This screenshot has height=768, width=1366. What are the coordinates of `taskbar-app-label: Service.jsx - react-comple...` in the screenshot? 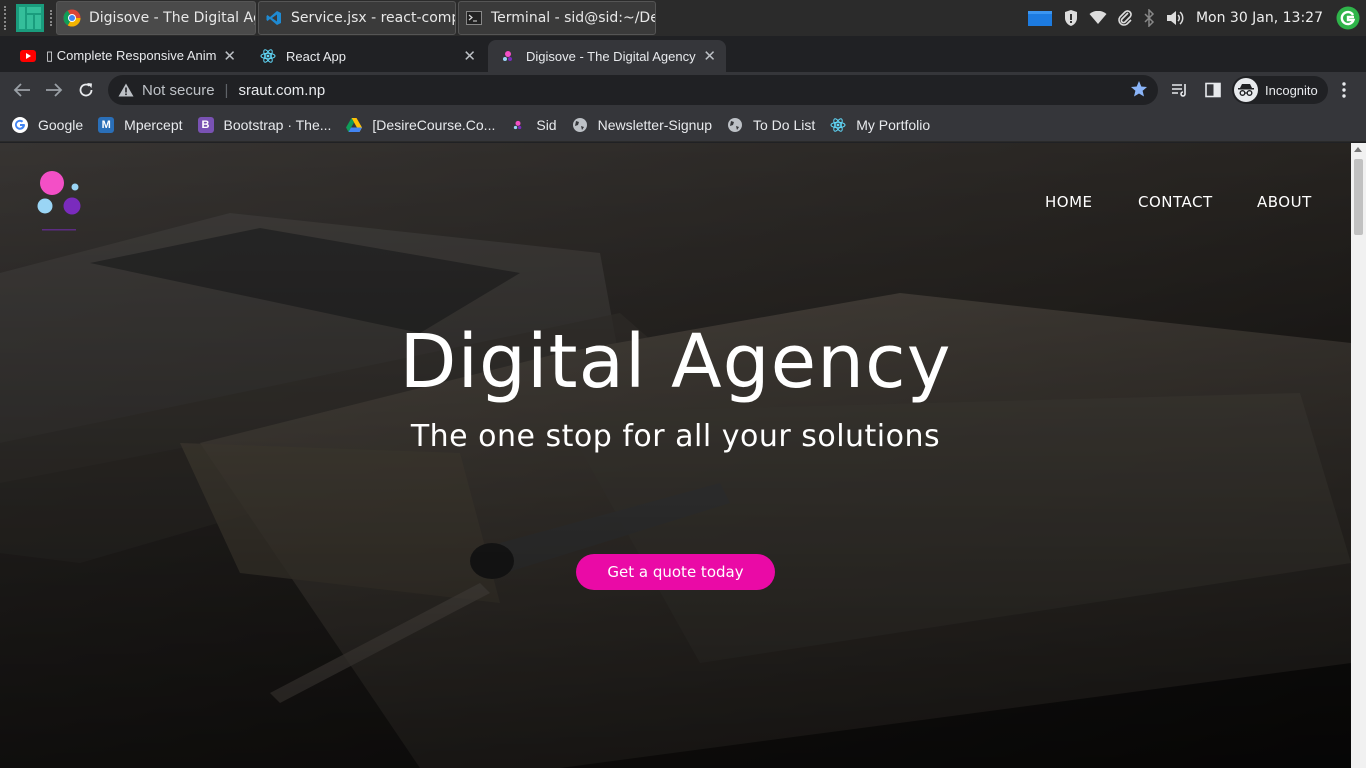 It's located at (373, 18).